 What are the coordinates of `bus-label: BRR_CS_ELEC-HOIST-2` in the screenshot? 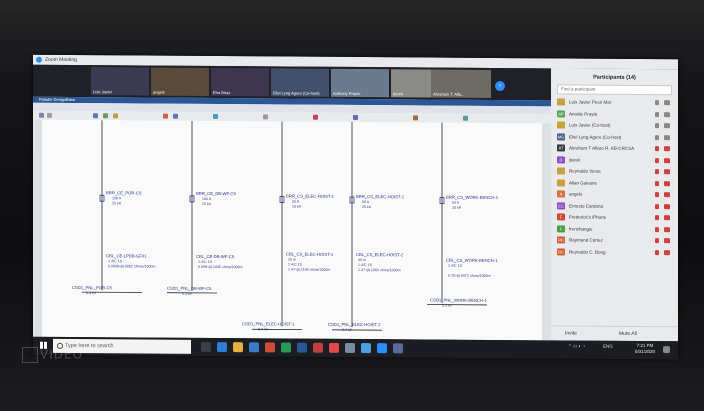 It's located at (380, 197).